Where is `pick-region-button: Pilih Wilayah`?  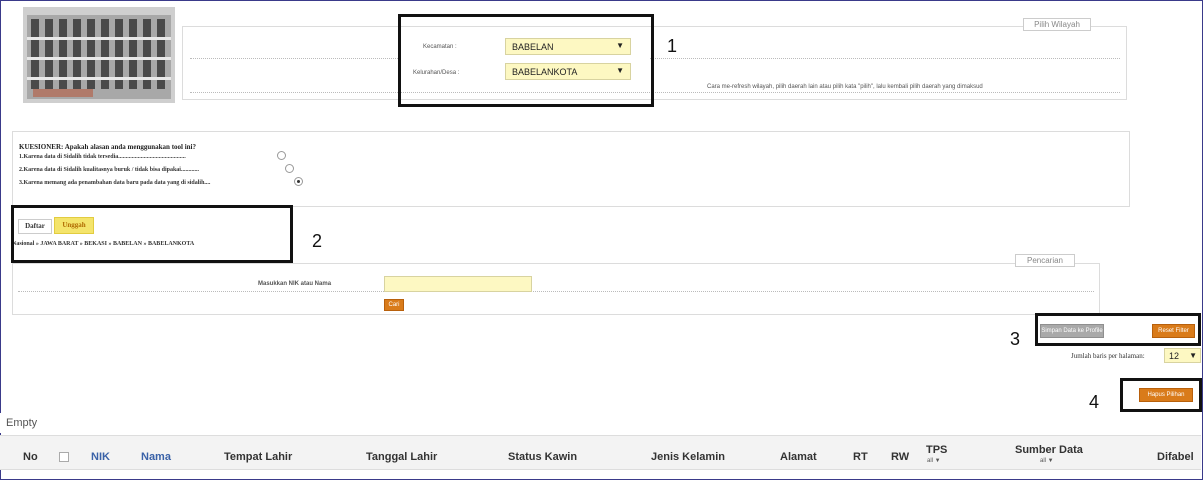
pick-region-button: Pilih Wilayah is located at coordinates (1057, 24).